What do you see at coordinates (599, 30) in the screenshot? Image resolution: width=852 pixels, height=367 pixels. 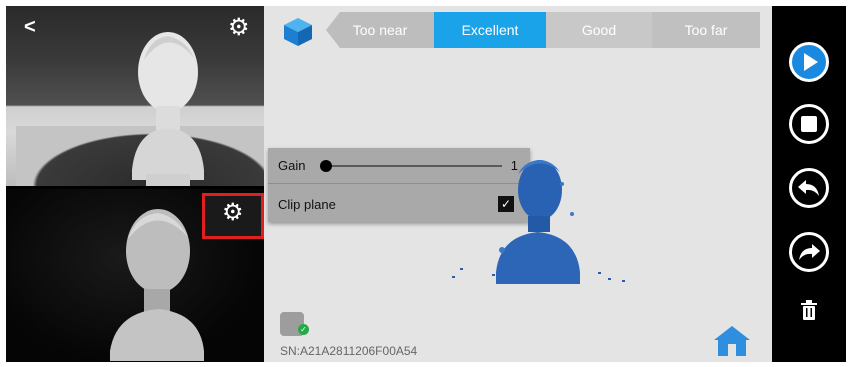 I see `distance-good: Good` at bounding box center [599, 30].